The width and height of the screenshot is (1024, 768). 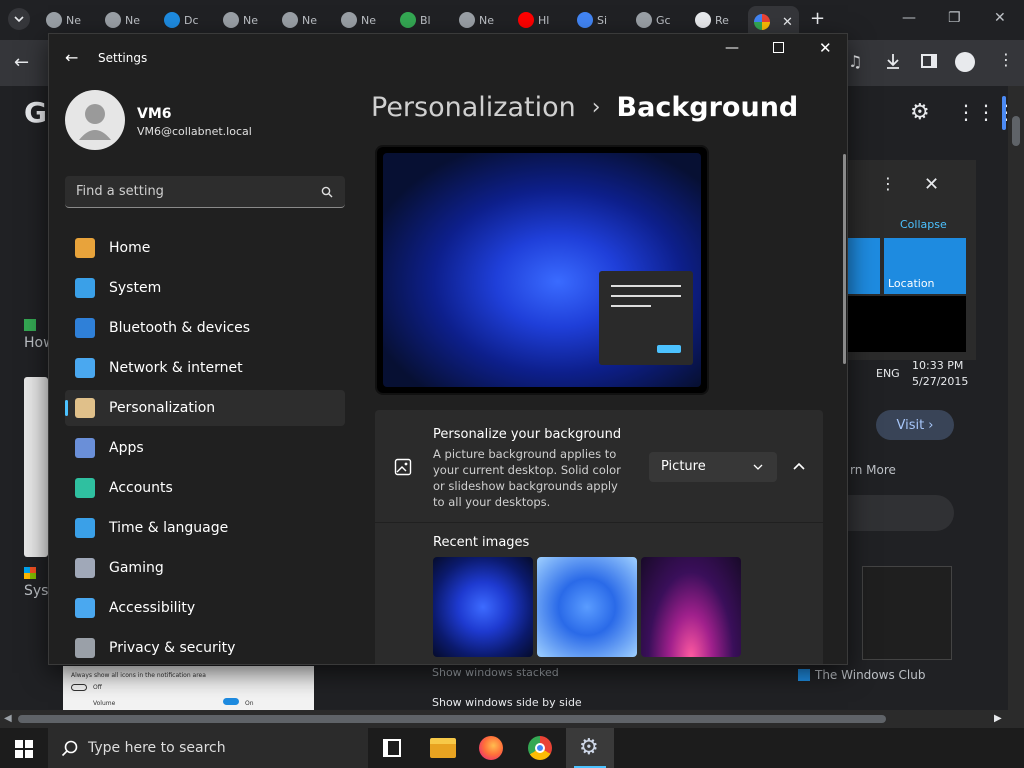 I want to click on new-tab-button: +, so click(x=817, y=18).